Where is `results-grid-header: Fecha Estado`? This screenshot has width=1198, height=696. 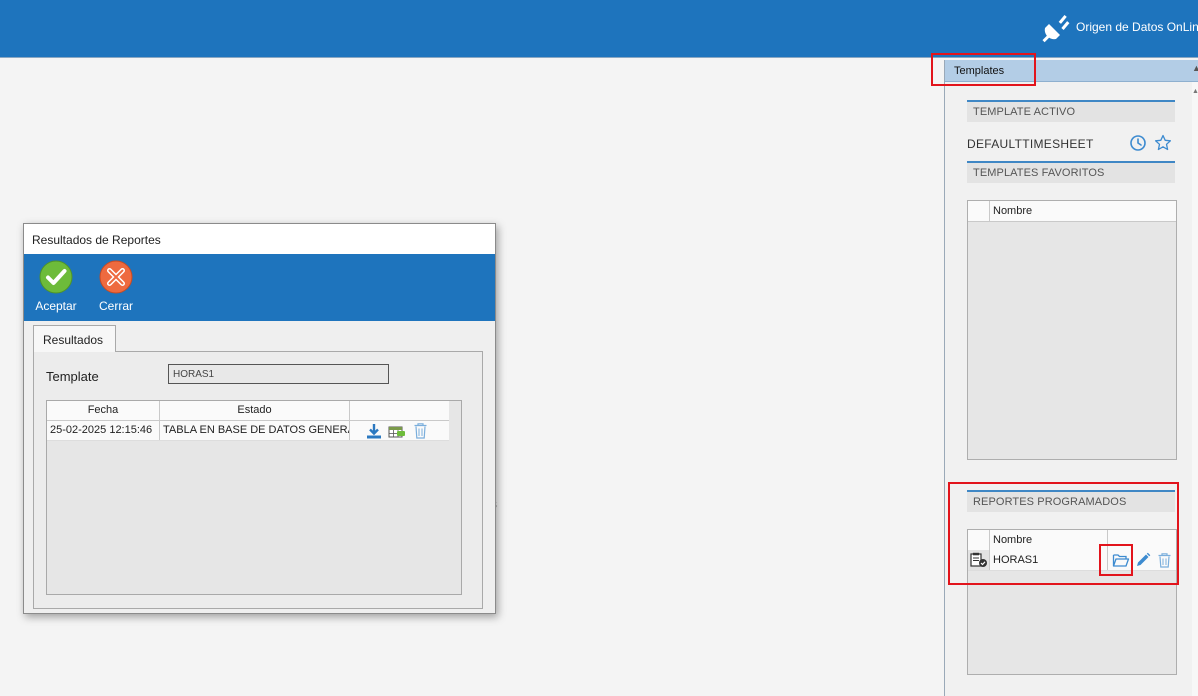 results-grid-header: Fecha Estado is located at coordinates (248, 411).